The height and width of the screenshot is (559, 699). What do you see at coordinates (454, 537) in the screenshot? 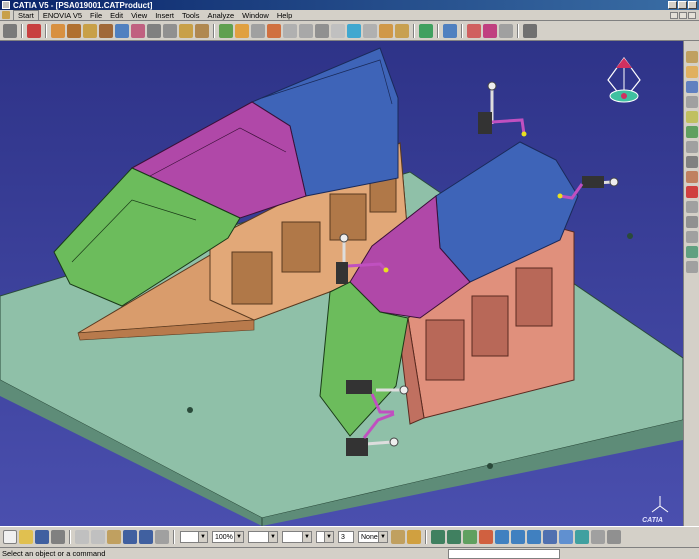
I see `fit-all-icon` at bounding box center [454, 537].